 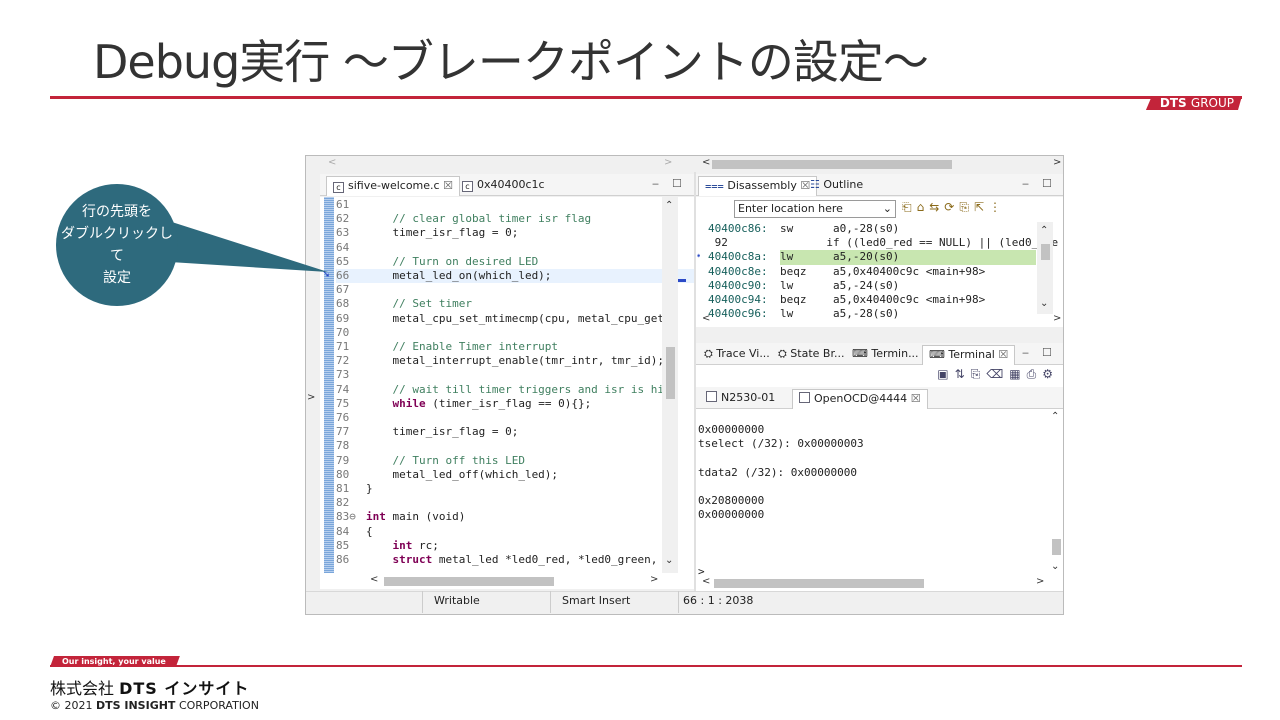 What do you see at coordinates (867, 257) in the screenshot?
I see `disasm-row: ➧ 40400c8a: lw a5,-20(s0)` at bounding box center [867, 257].